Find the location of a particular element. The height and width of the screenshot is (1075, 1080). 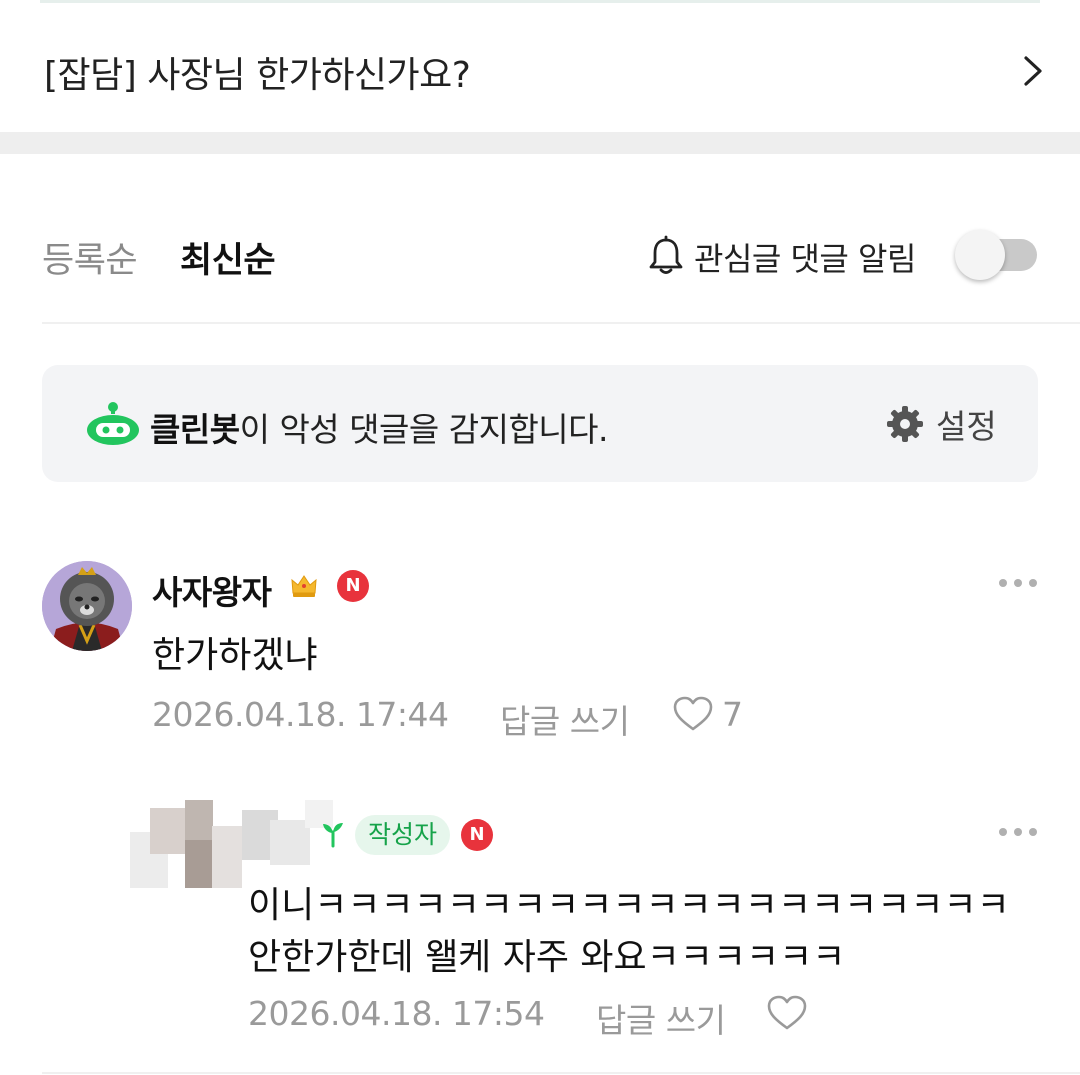

blurred-avatar is located at coordinates (232, 840).